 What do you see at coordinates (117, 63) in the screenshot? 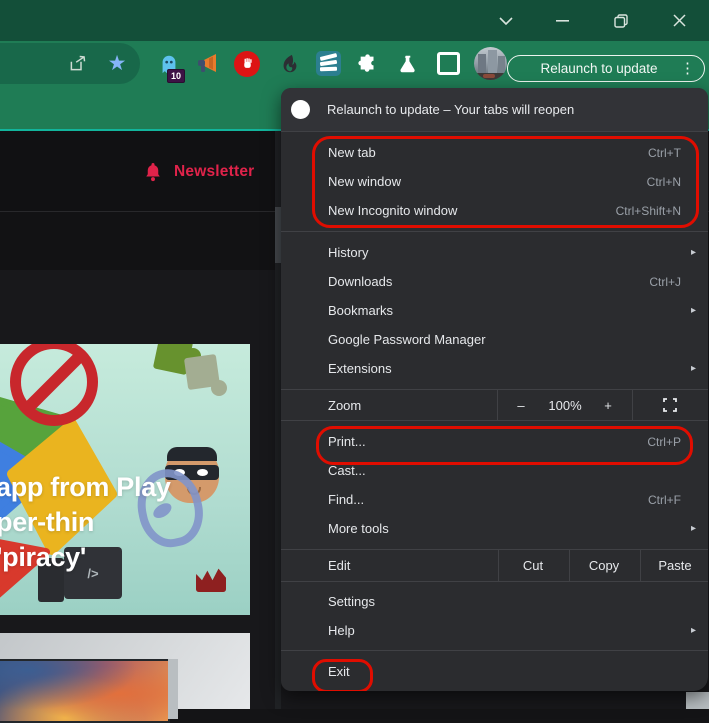
I see `bookmark-star-icon: ★` at bounding box center [117, 63].